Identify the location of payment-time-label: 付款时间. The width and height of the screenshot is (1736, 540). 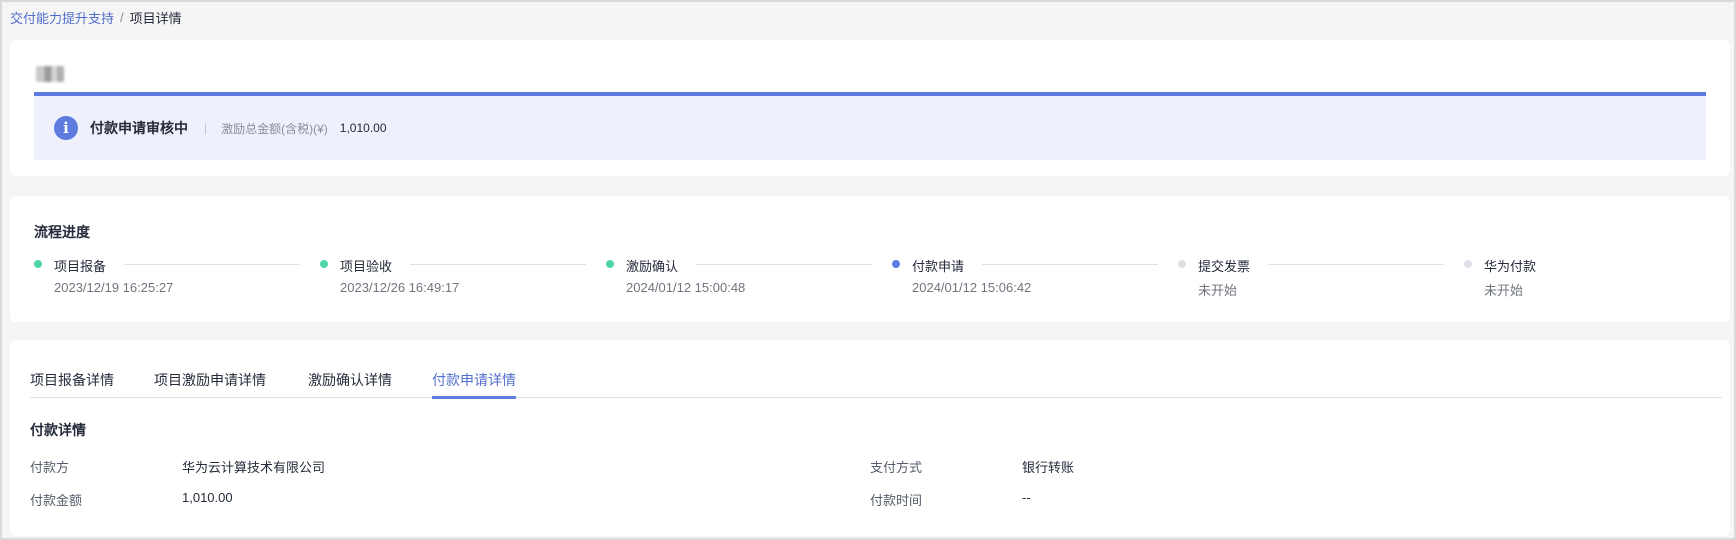
(896, 500).